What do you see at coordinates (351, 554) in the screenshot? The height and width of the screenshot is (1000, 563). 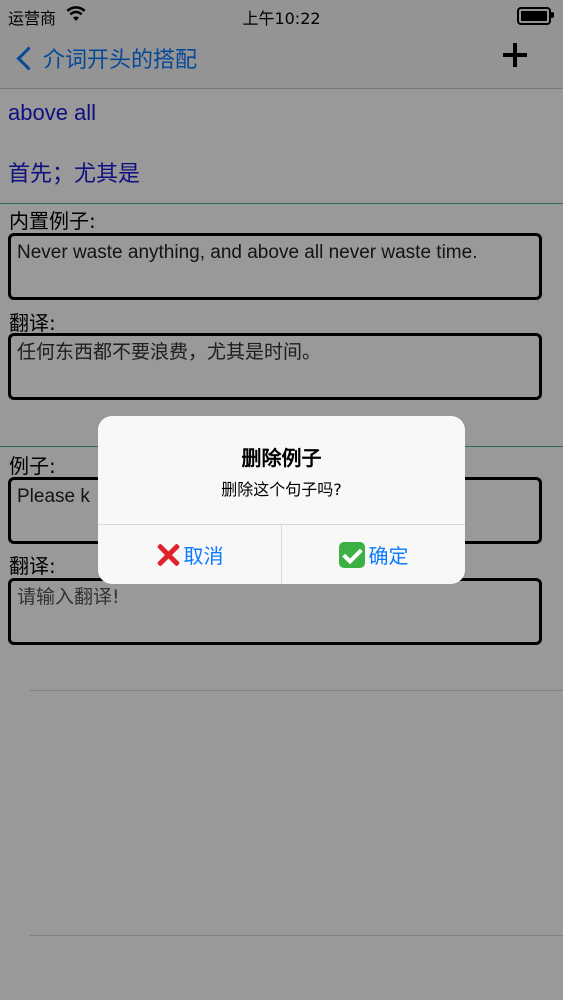 I see `check-mark-icon` at bounding box center [351, 554].